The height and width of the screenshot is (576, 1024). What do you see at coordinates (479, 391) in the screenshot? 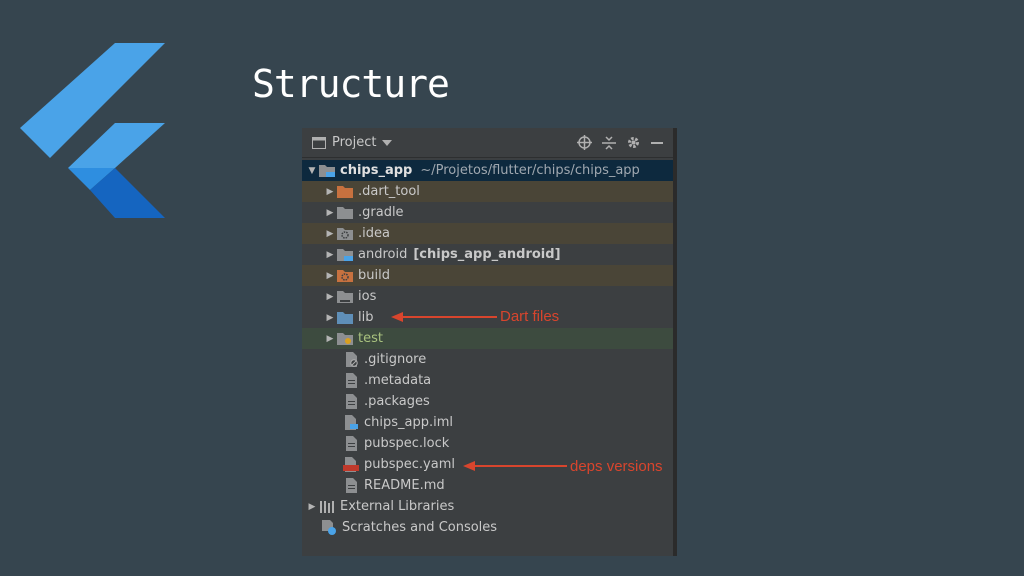
I see `annotation-arrows` at bounding box center [479, 391].